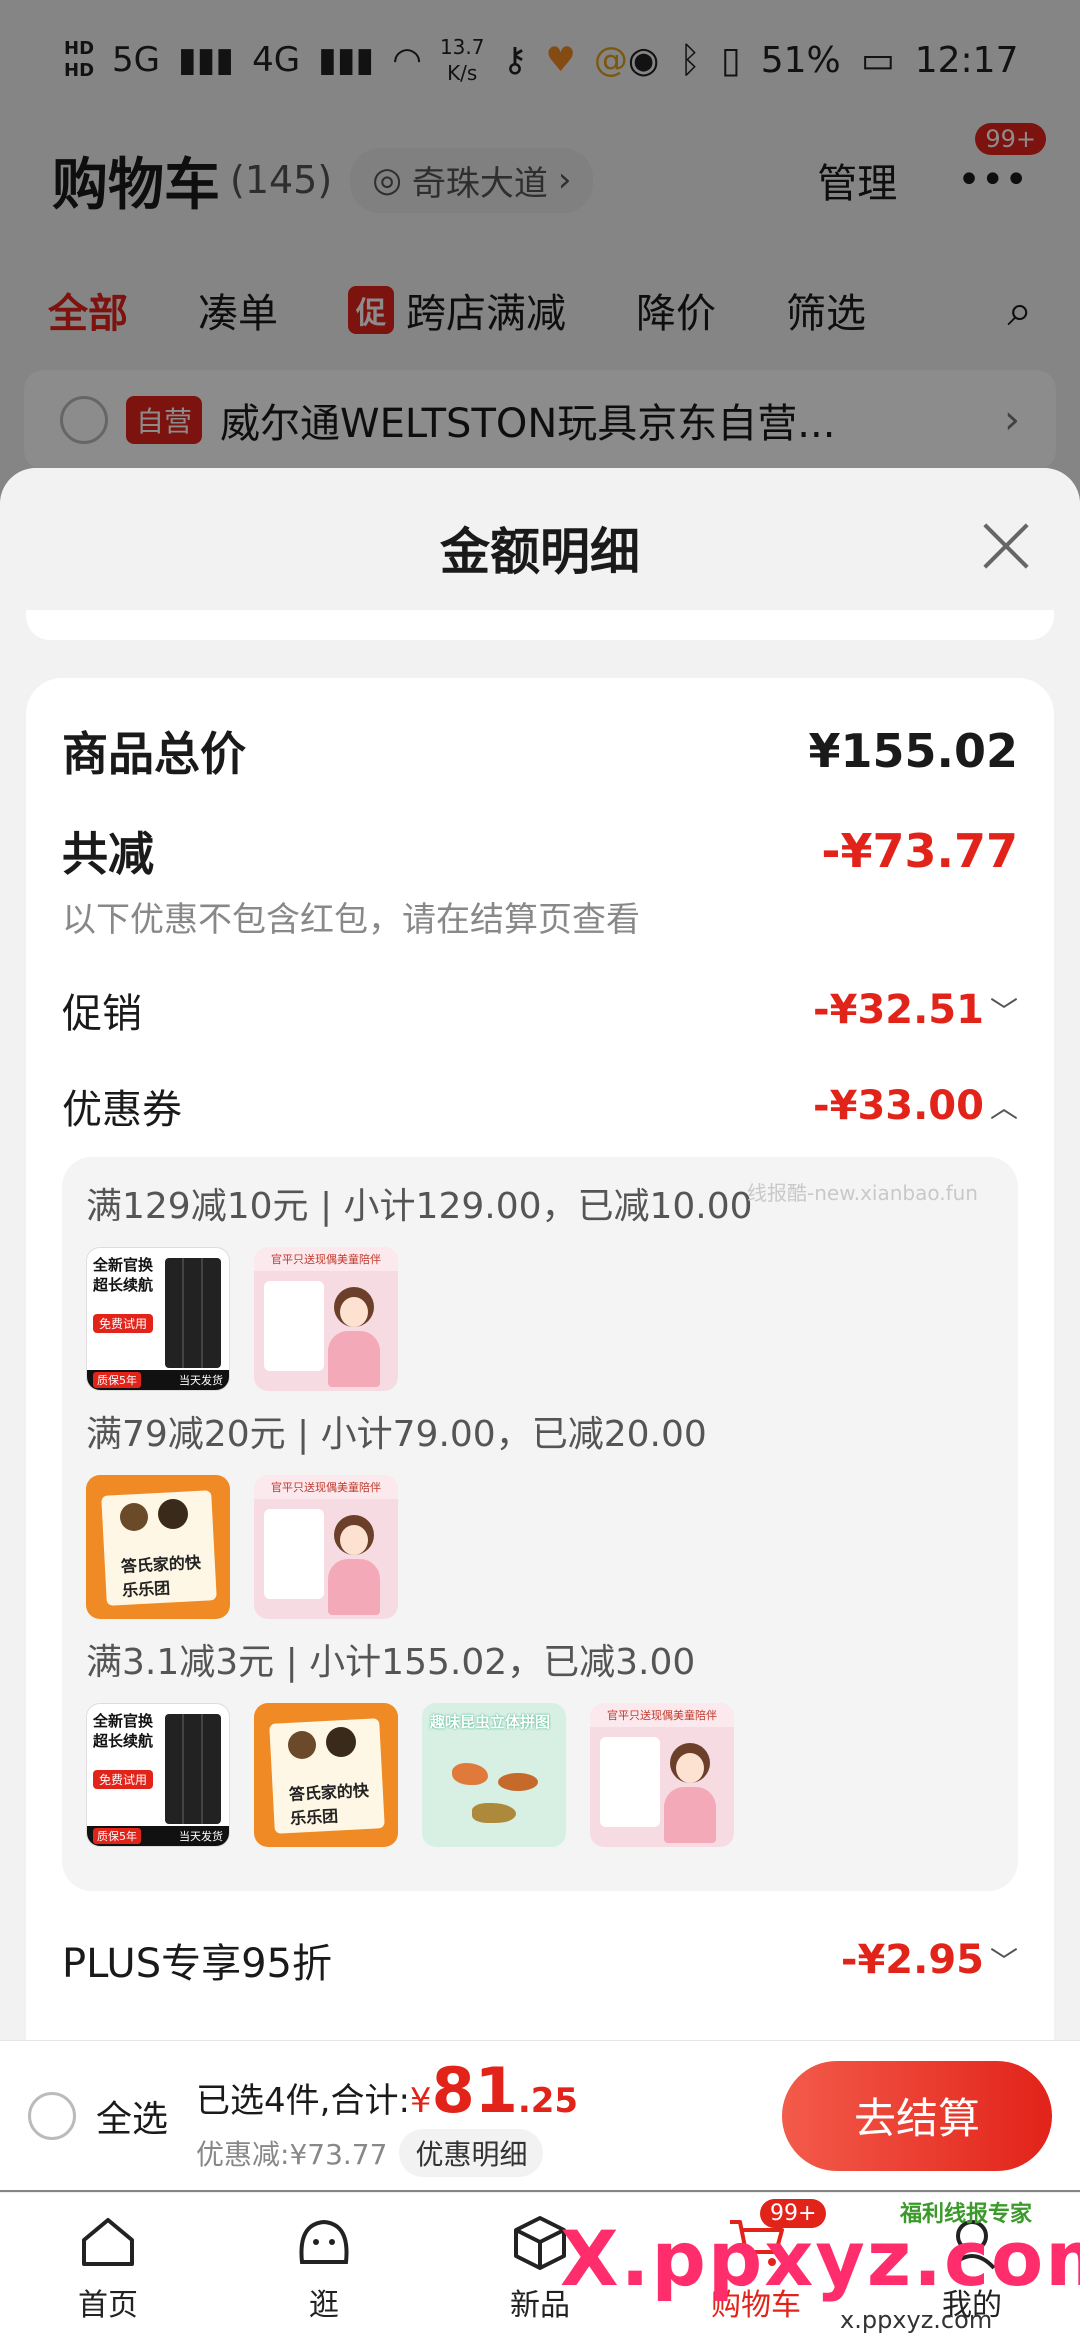  Describe the element at coordinates (540, 1319) in the screenshot. I see `coupon-1-thumbs: 全新官换 超长续航 免费试用 质保5年 当天发货 官平只送现偶美童陪伴` at that location.